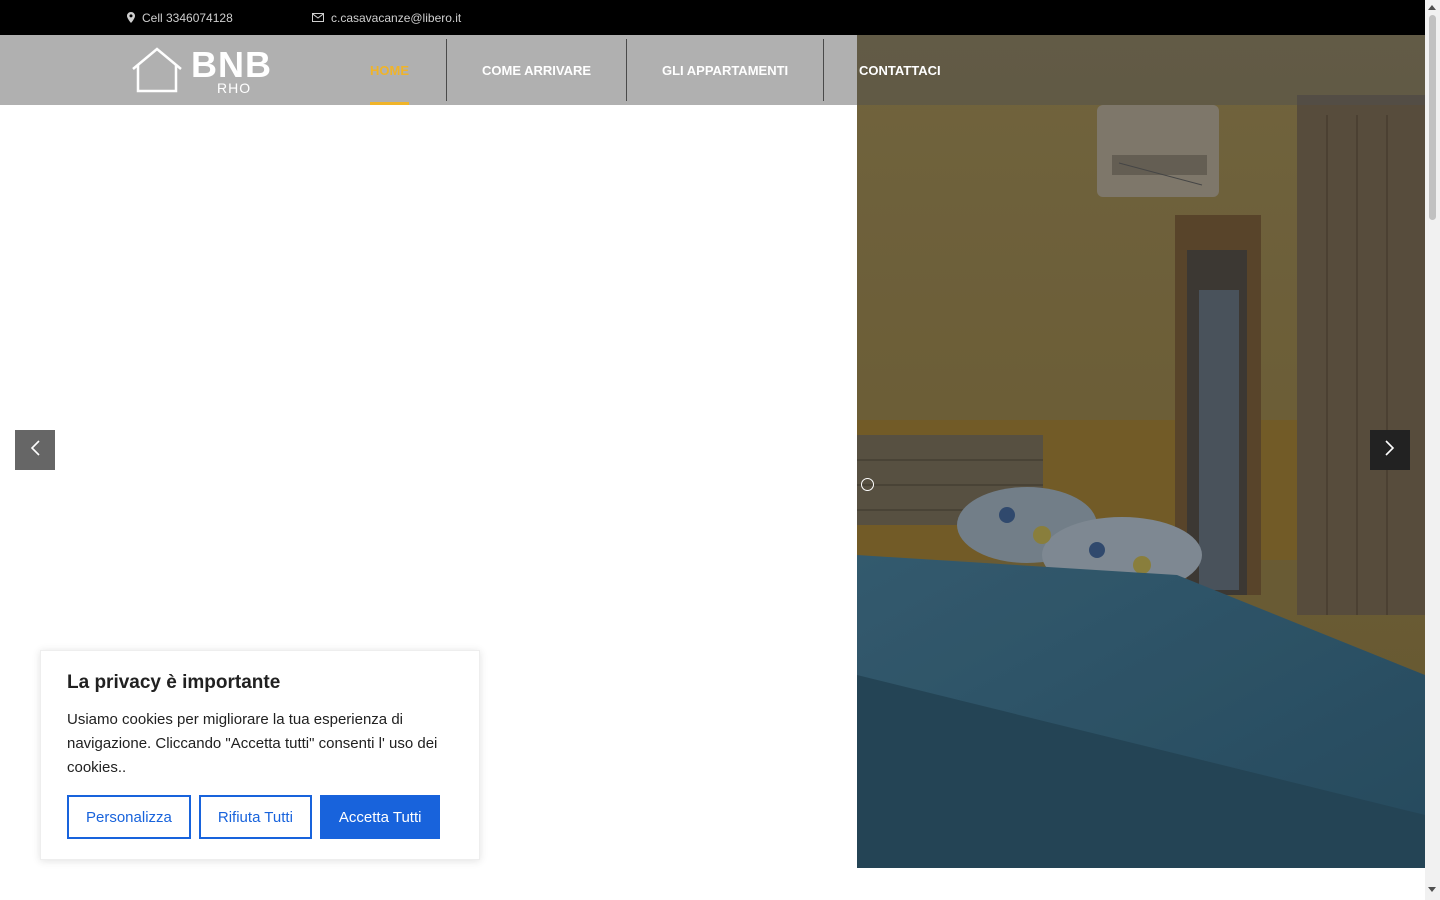 The height and width of the screenshot is (900, 1440). I want to click on nav-contattaci-label: CONTATTACI, so click(900, 70).